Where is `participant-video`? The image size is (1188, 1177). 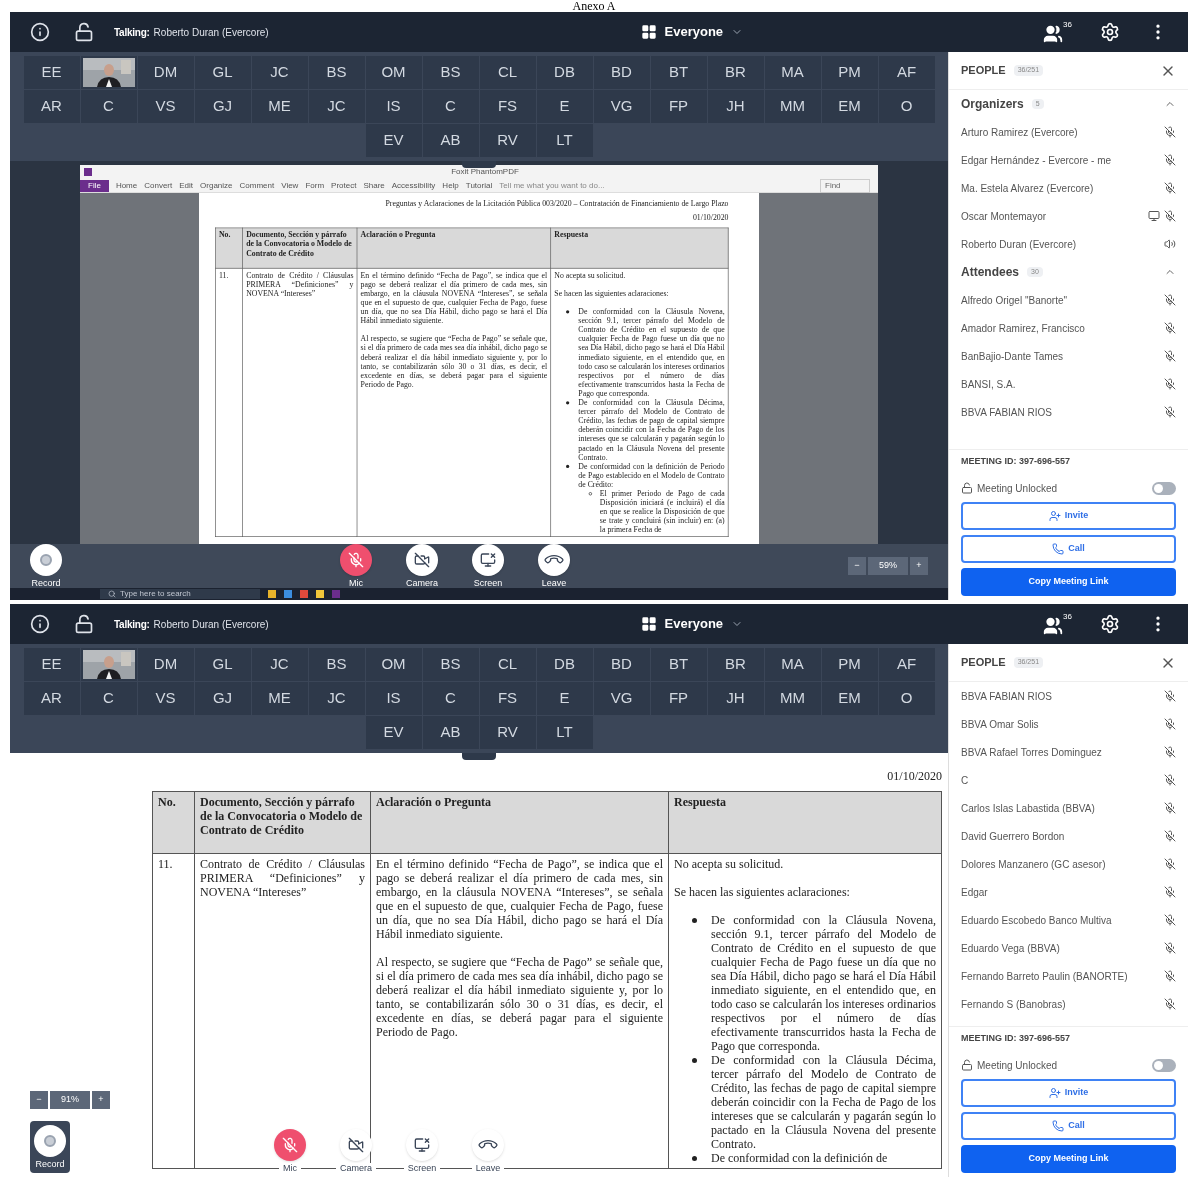
participant-video is located at coordinates (108, 72).